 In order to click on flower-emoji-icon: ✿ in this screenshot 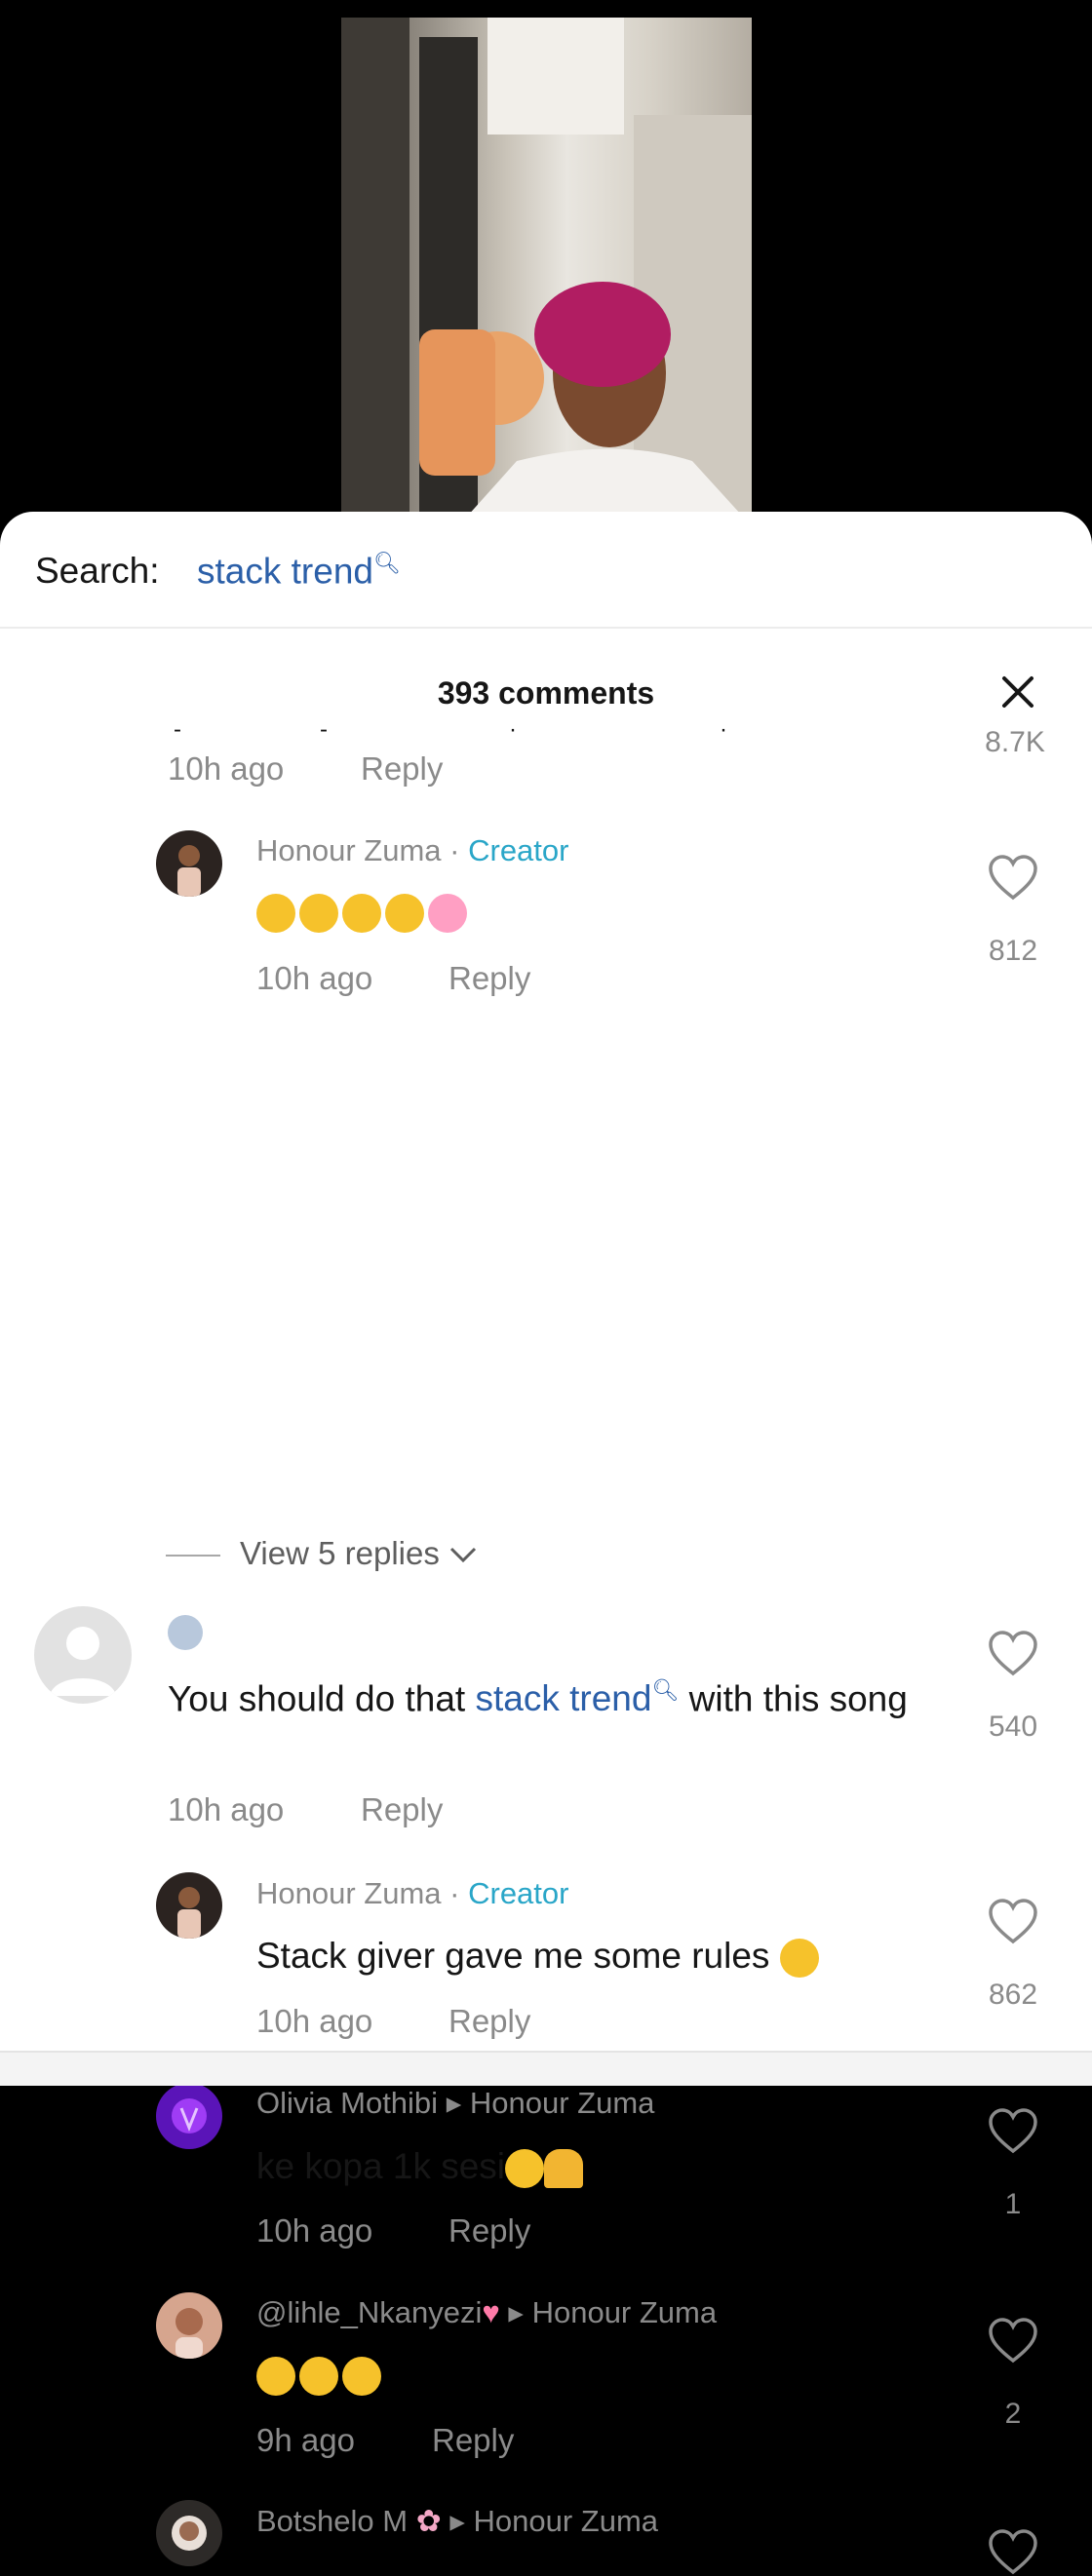, I will do `click(428, 2521)`.